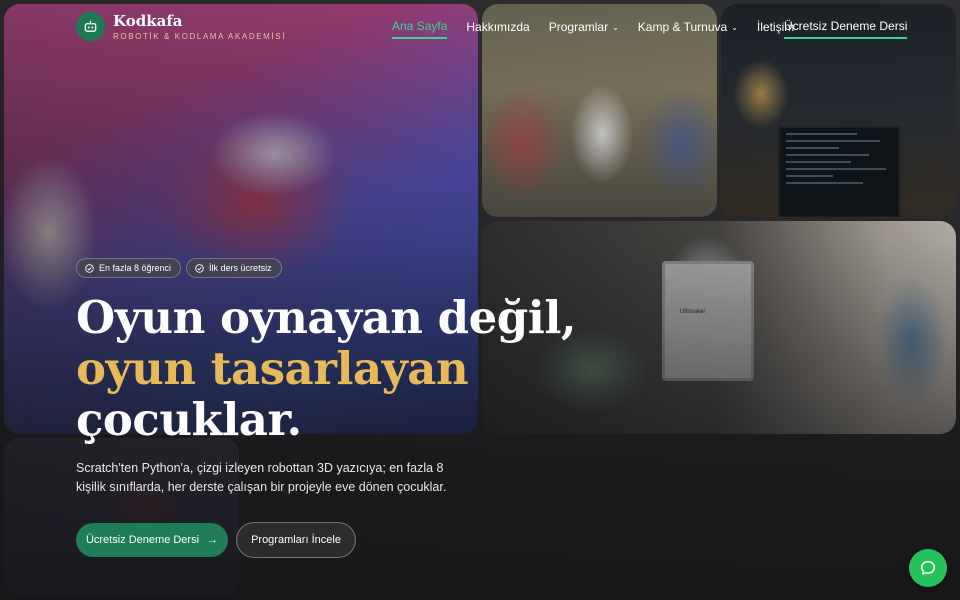 This screenshot has width=960, height=600. I want to click on badge-first-lesson-free: İlk ders ücretsiz, so click(234, 268).